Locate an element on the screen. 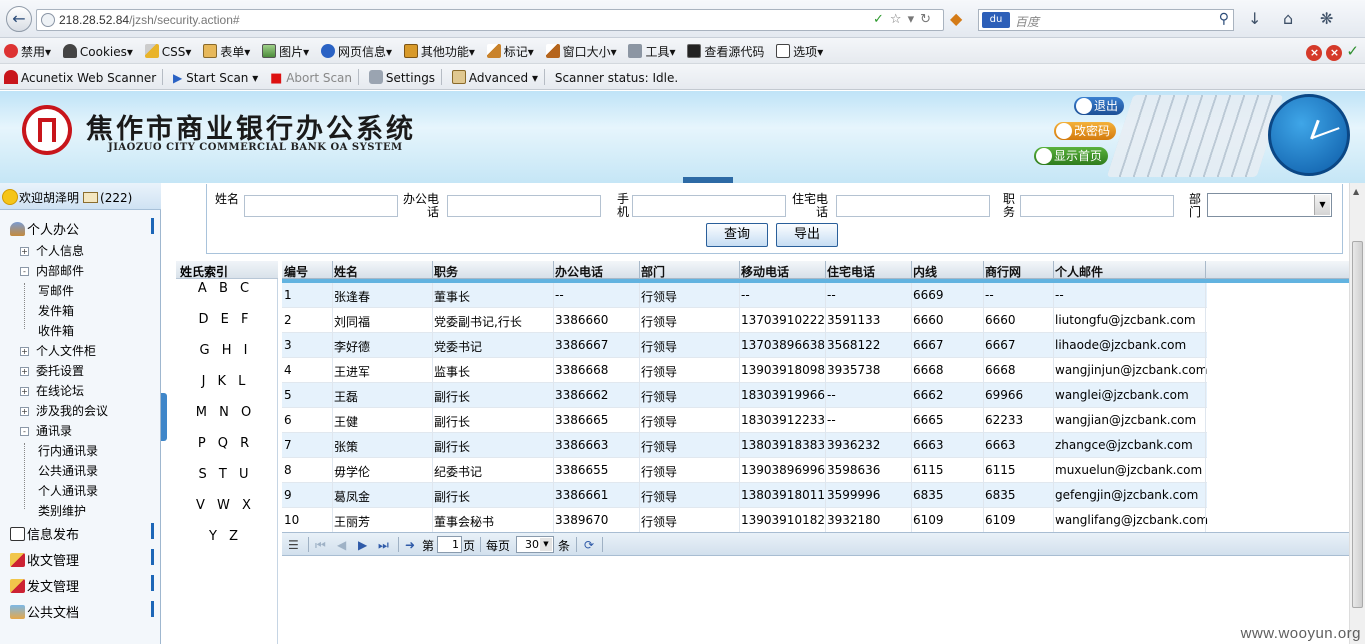 Image resolution: width=1365 pixels, height=644 pixels. export-button: 导出 is located at coordinates (807, 235).